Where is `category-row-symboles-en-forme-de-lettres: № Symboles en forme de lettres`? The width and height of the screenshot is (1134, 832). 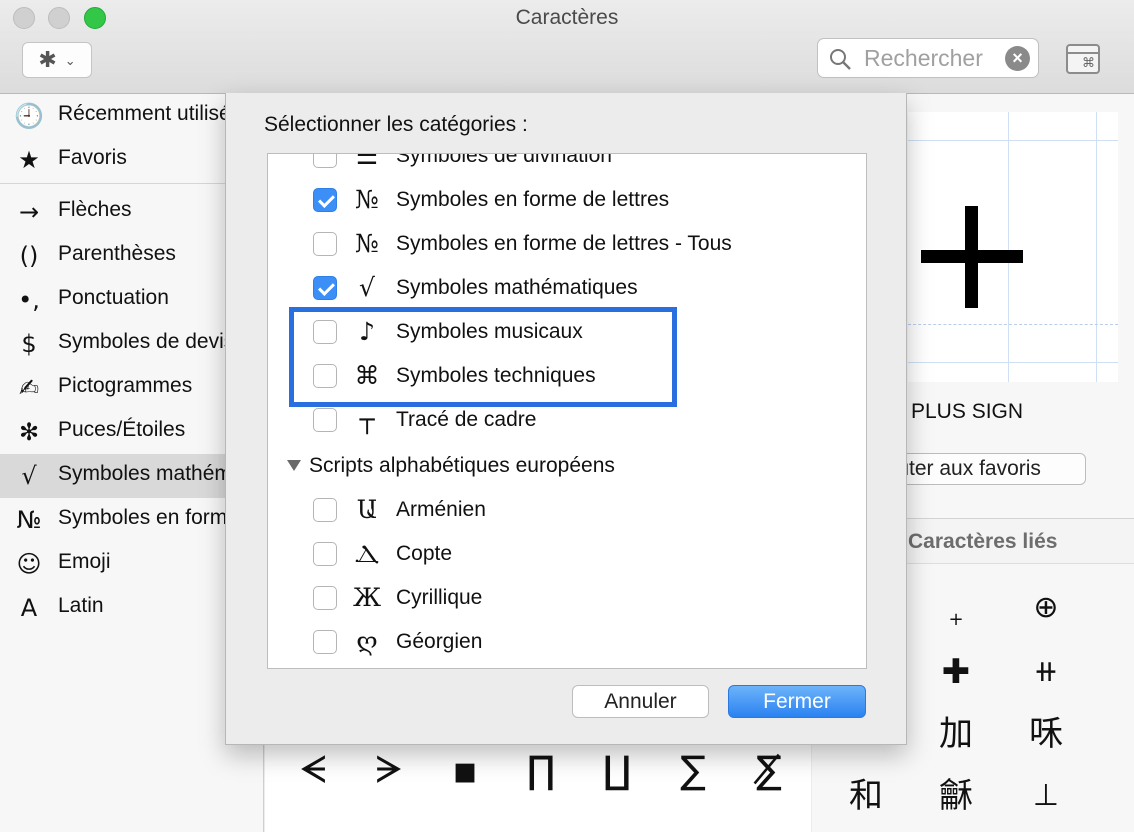 category-row-symboles-en-forme-de-lettres: № Symboles en forme de lettres is located at coordinates (567, 200).